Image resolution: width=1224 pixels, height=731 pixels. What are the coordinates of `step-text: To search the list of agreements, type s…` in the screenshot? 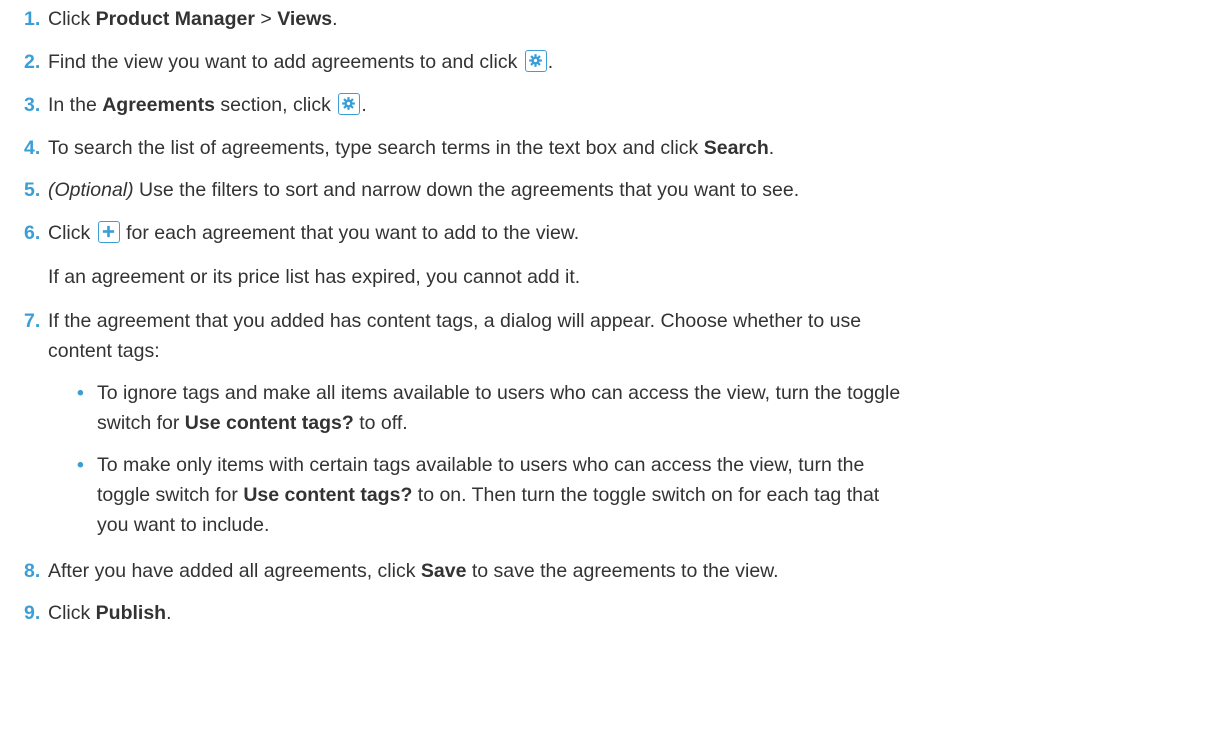 It's located at (411, 148).